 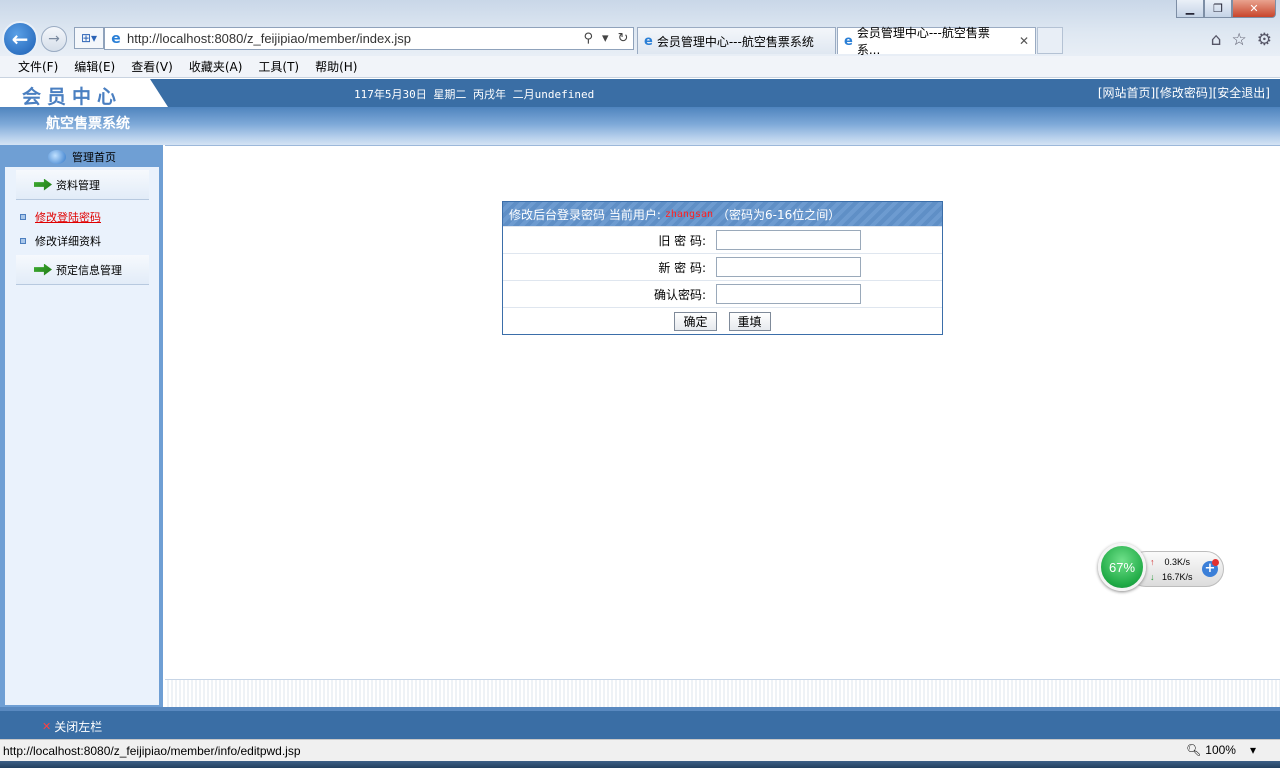 I want to click on change-password-link: [修改密码], so click(x=1183, y=92).